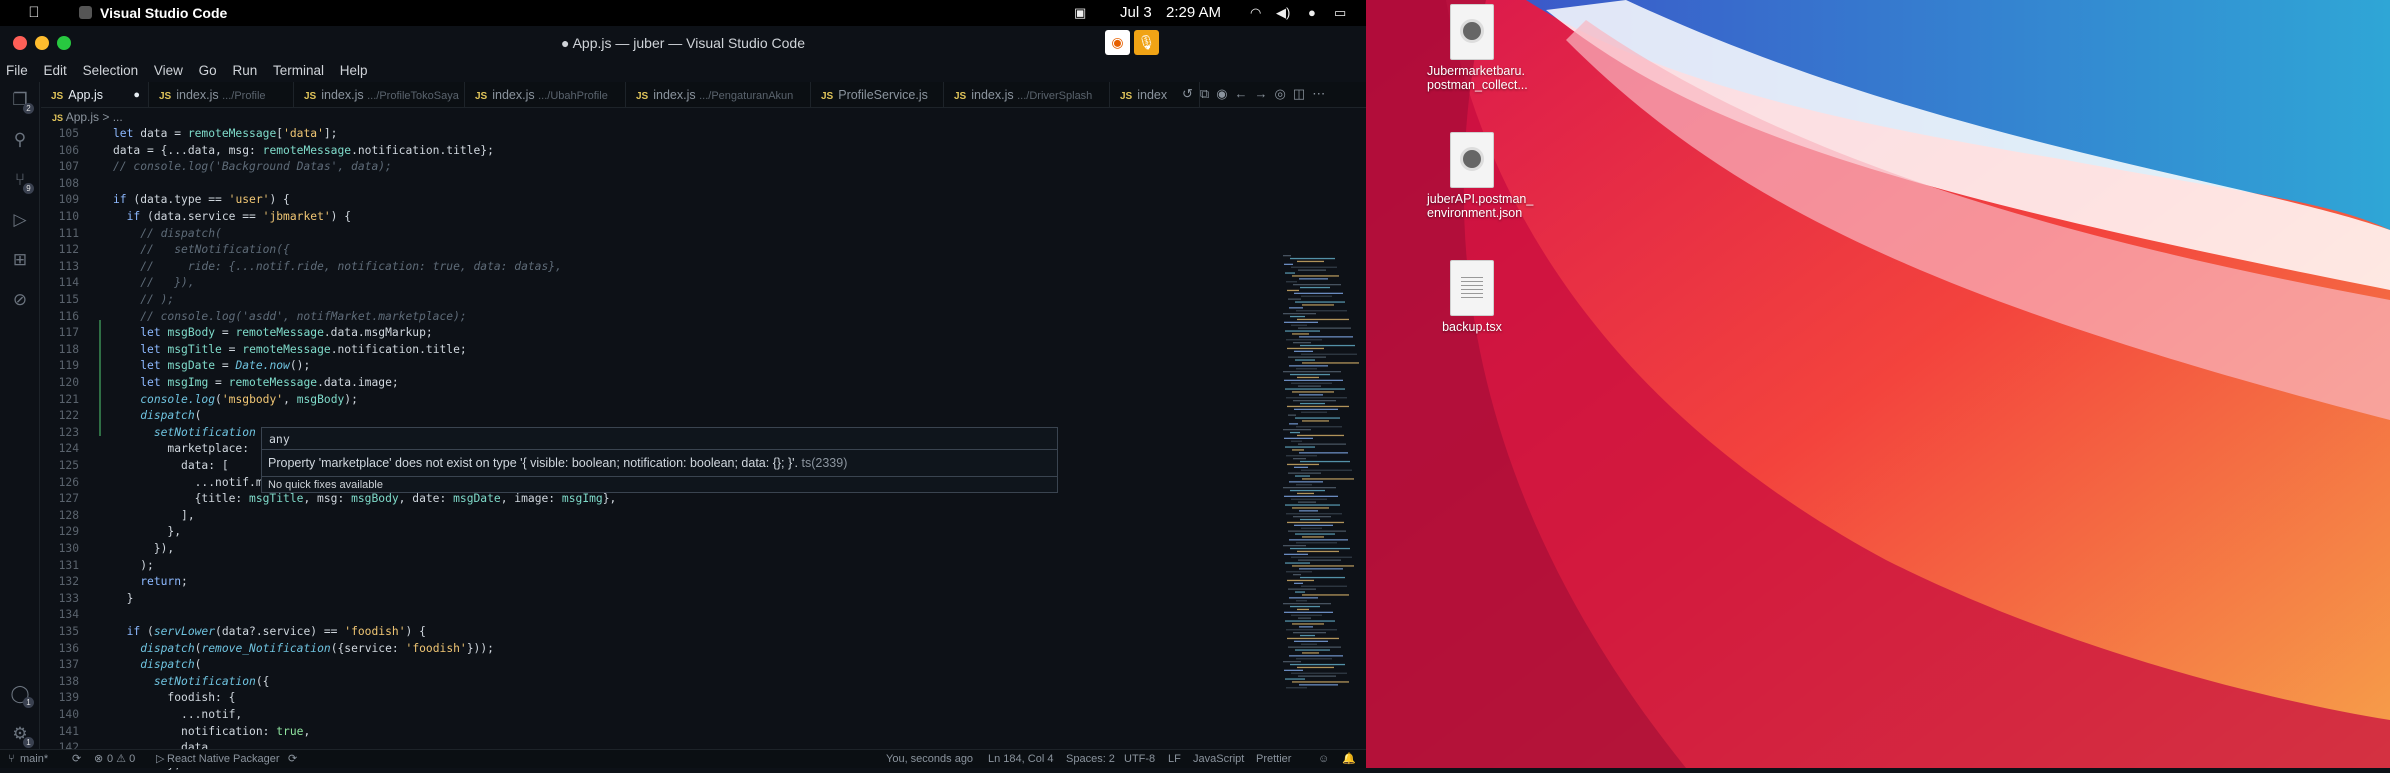  I want to click on git-blame: You, seconds ago, so click(929, 759).